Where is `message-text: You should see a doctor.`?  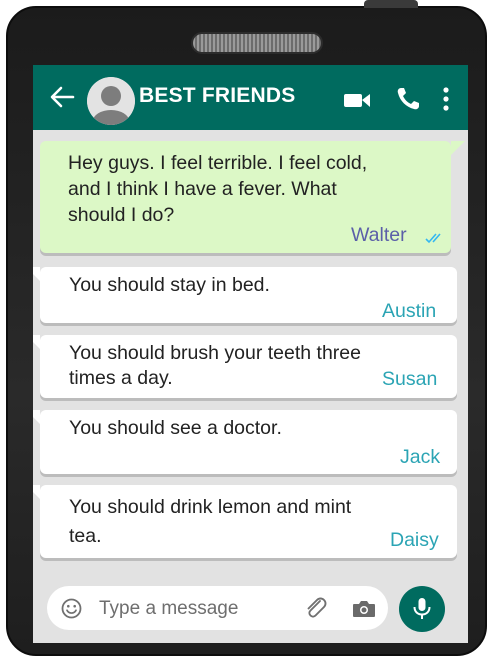
message-text: You should see a doctor. is located at coordinates (175, 428).